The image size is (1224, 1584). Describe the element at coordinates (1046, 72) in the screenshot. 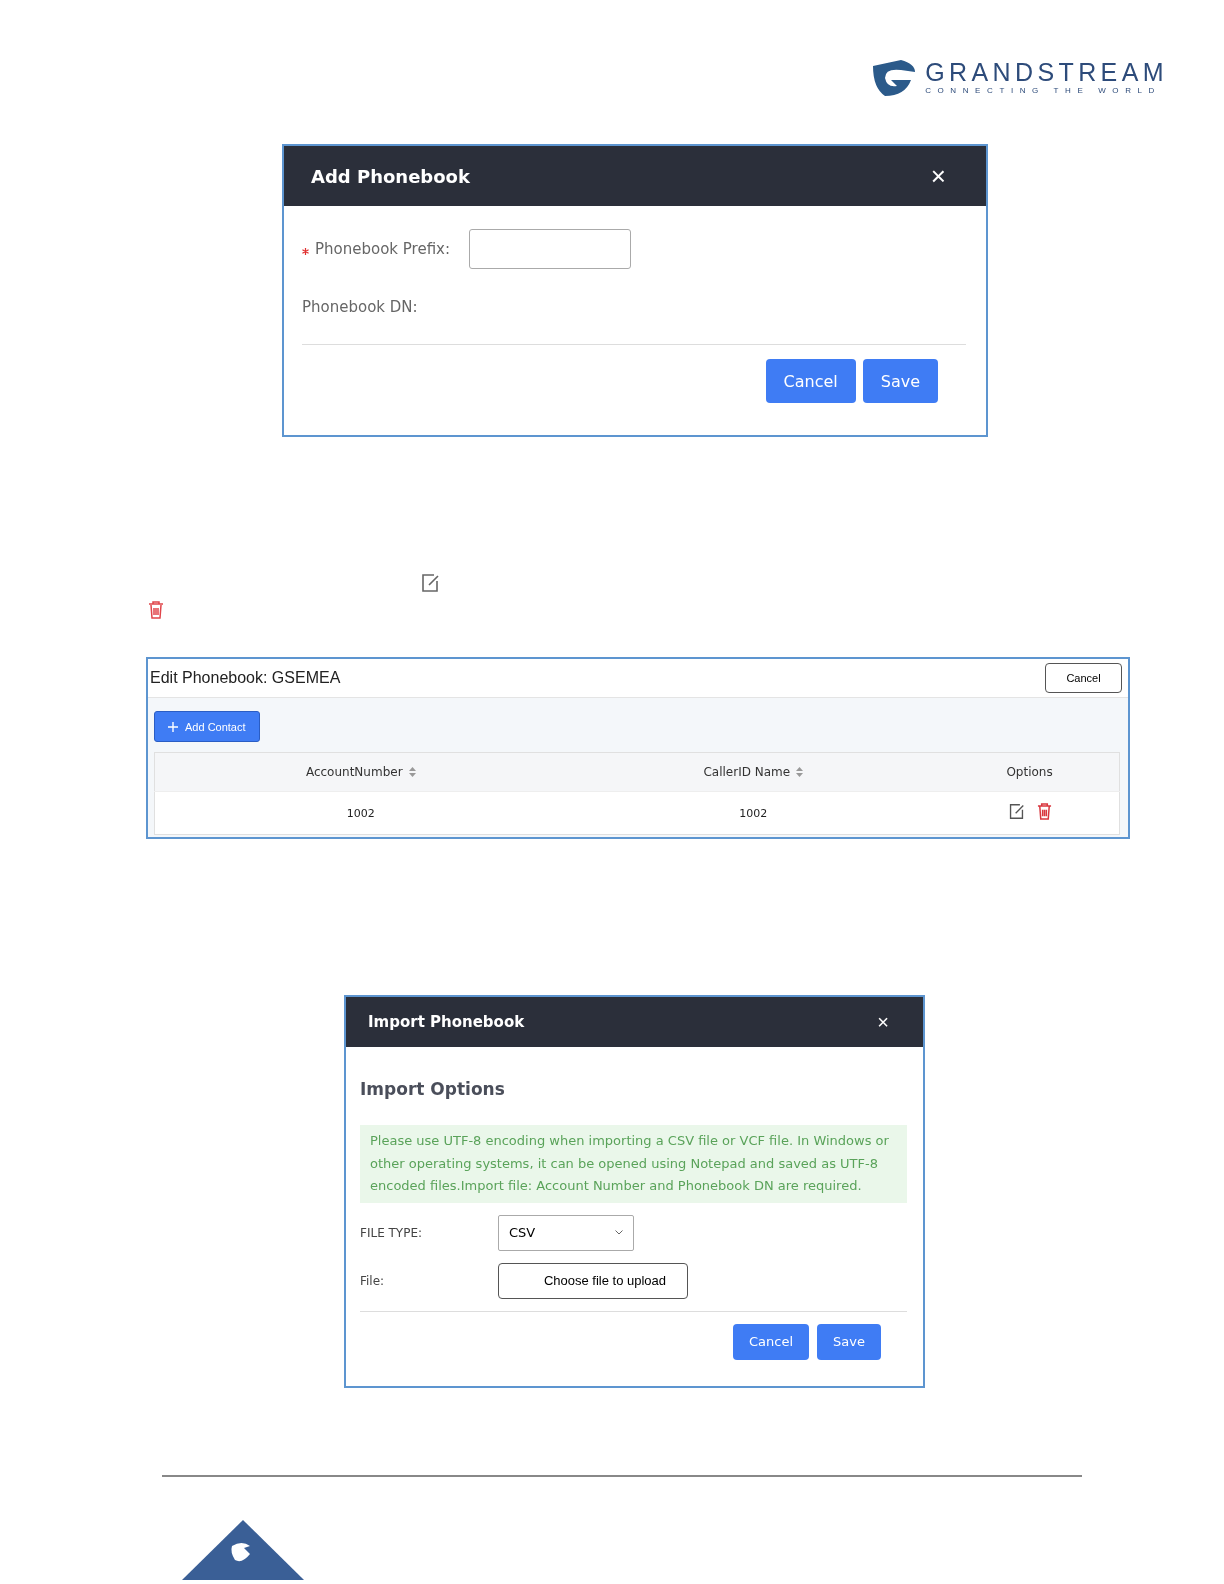

I see `logo-name: GRANDSTREAM` at that location.